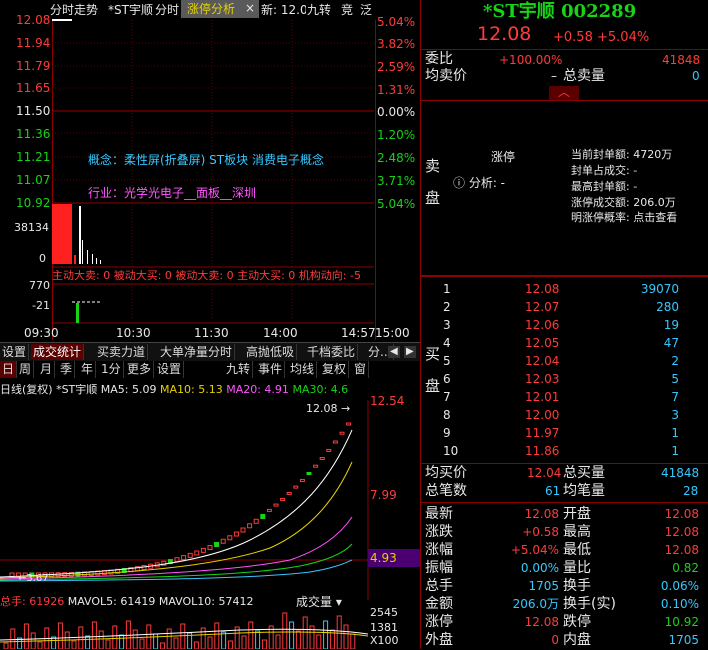 The height and width of the screenshot is (650, 708). Describe the element at coordinates (128, 389) in the screenshot. I see `ma5-label: MA5: 5.09` at that location.